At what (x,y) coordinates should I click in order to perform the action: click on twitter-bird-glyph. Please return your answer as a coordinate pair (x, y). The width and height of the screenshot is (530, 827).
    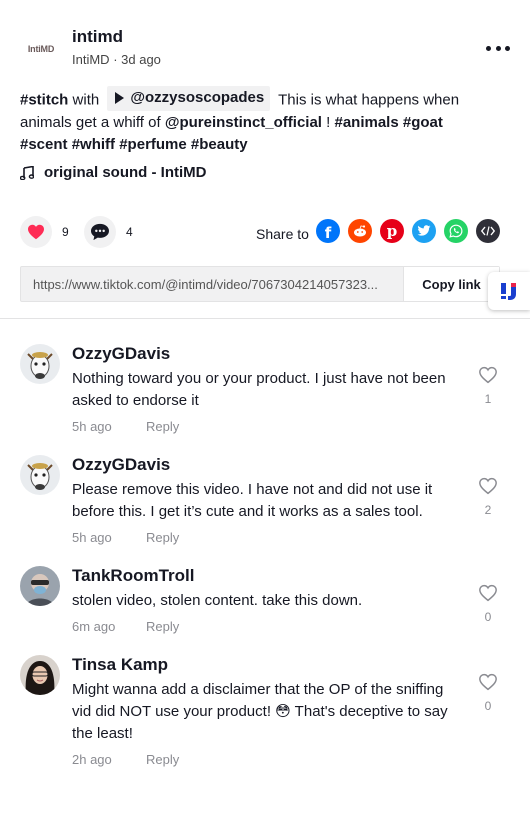
    Looking at the image, I should click on (424, 230).